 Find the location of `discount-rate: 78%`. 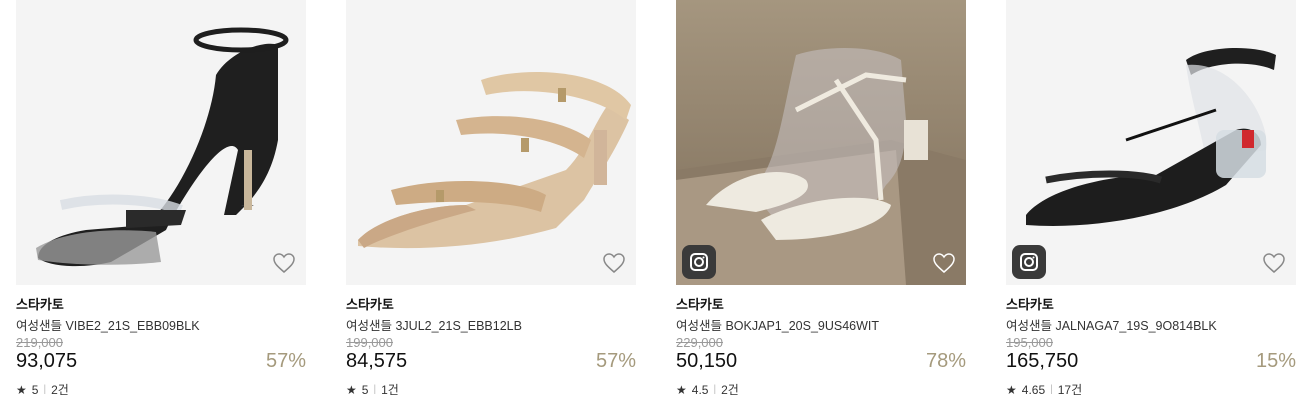

discount-rate: 78% is located at coordinates (945, 361).